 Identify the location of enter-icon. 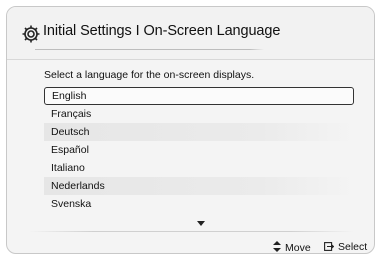
(329, 246).